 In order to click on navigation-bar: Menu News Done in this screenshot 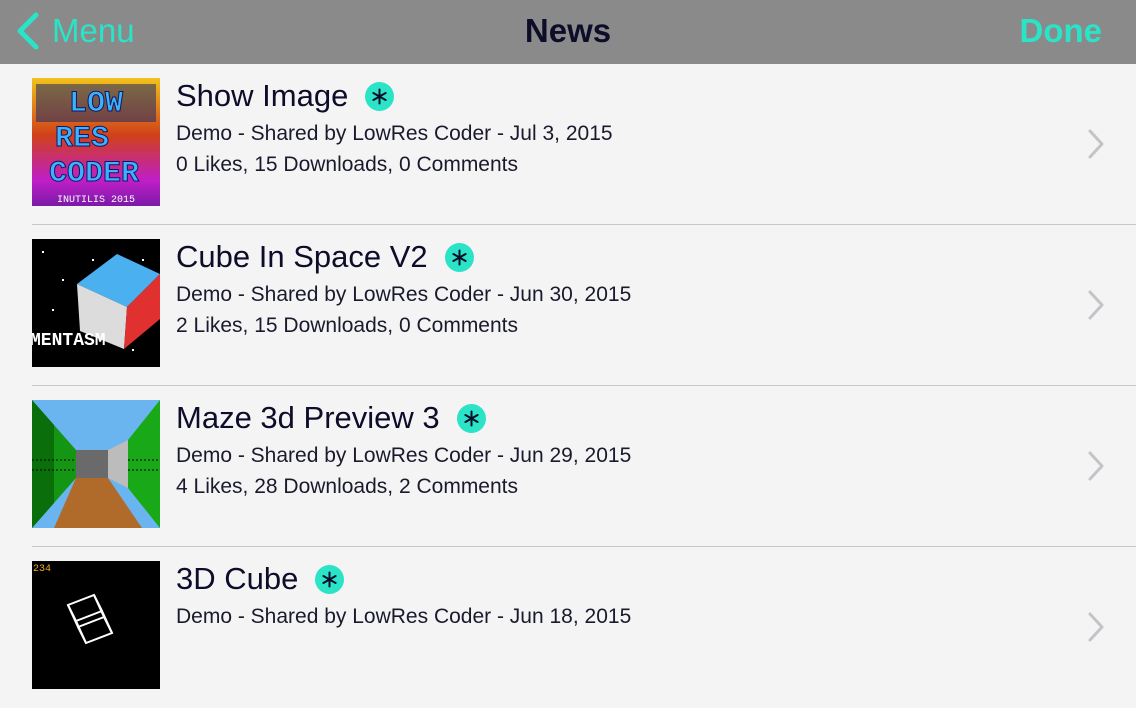, I will do `click(568, 32)`.